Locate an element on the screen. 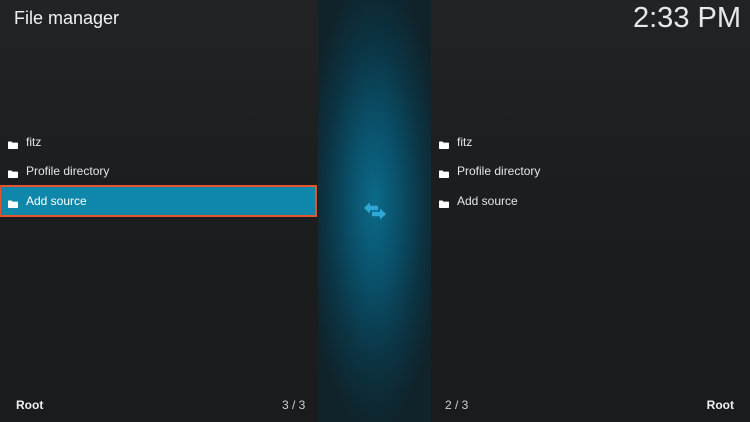  left-path-label: Root is located at coordinates (30, 405).